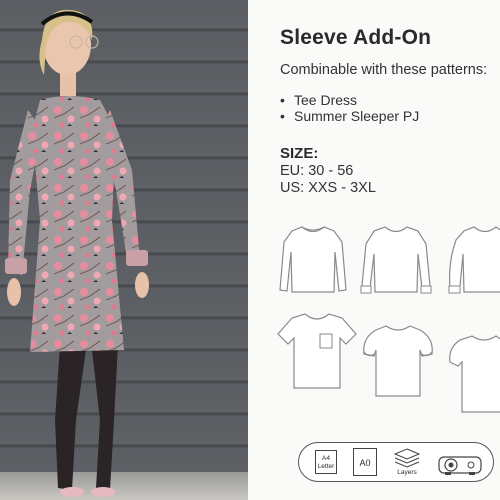 The height and width of the screenshot is (500, 500). Describe the element at coordinates (407, 472) in the screenshot. I see `layers-label: Layers` at that location.